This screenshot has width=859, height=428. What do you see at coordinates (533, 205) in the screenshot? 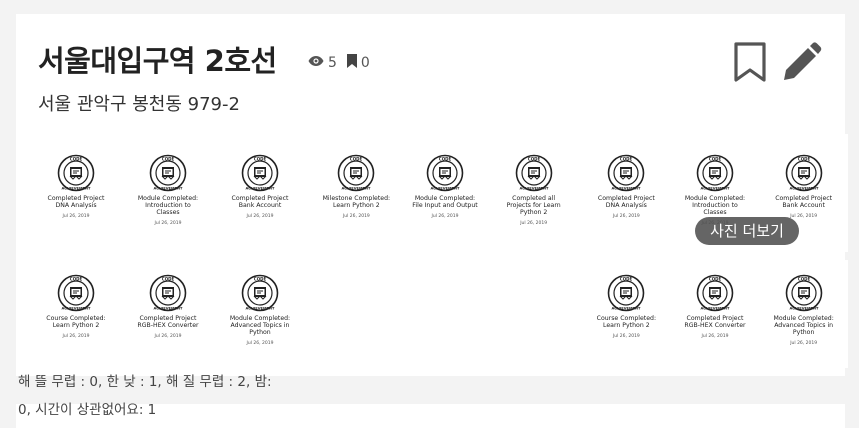
I see `certificate-title: Completed all Projects for Learn Python 2` at bounding box center [533, 205].